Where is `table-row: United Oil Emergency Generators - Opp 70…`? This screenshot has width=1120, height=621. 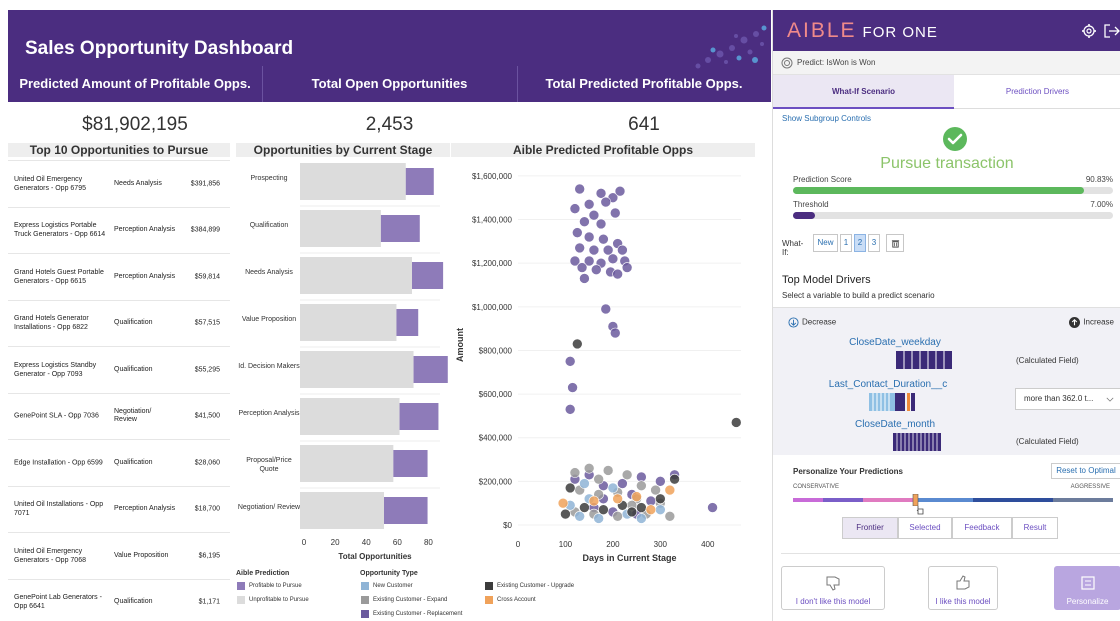 table-row: United Oil Emergency Generators - Opp 70… is located at coordinates (119, 555).